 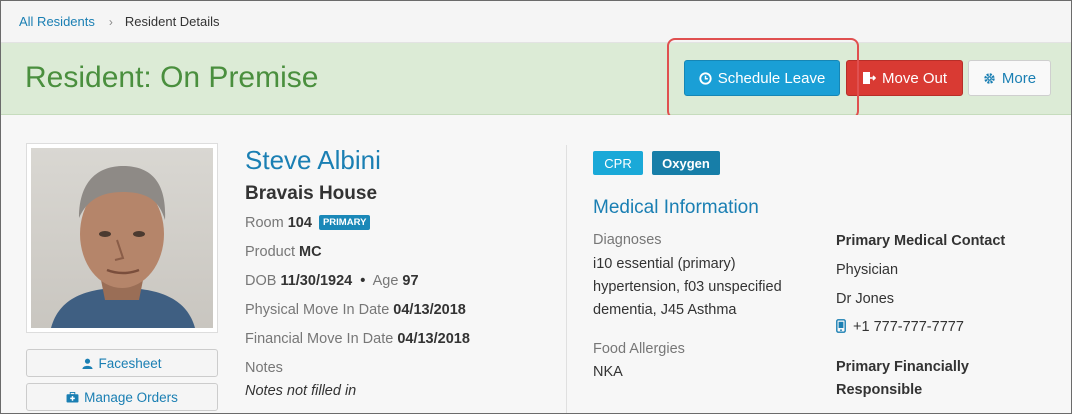 I want to click on dob-label: DOB, so click(x=261, y=281).